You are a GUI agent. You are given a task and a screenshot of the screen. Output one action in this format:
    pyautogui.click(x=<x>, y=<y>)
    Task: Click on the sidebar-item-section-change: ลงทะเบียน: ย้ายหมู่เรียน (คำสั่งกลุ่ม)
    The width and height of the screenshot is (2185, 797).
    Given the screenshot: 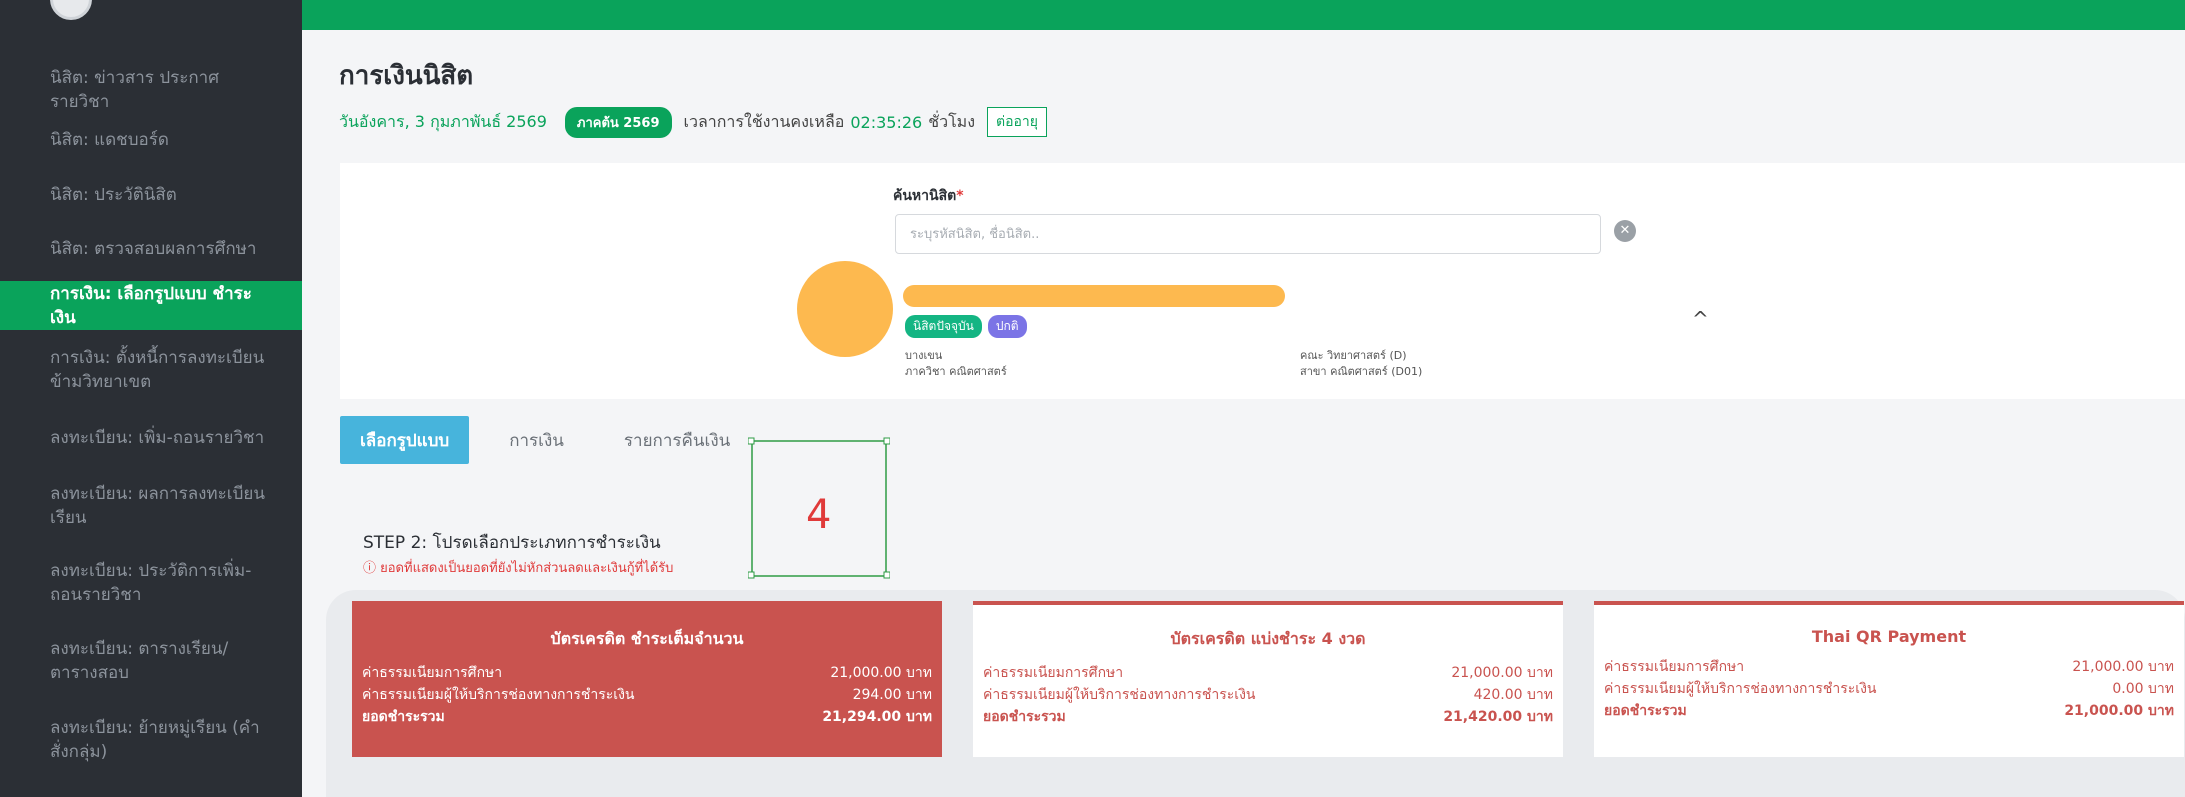 What is the action you would take?
    pyautogui.click(x=151, y=740)
    